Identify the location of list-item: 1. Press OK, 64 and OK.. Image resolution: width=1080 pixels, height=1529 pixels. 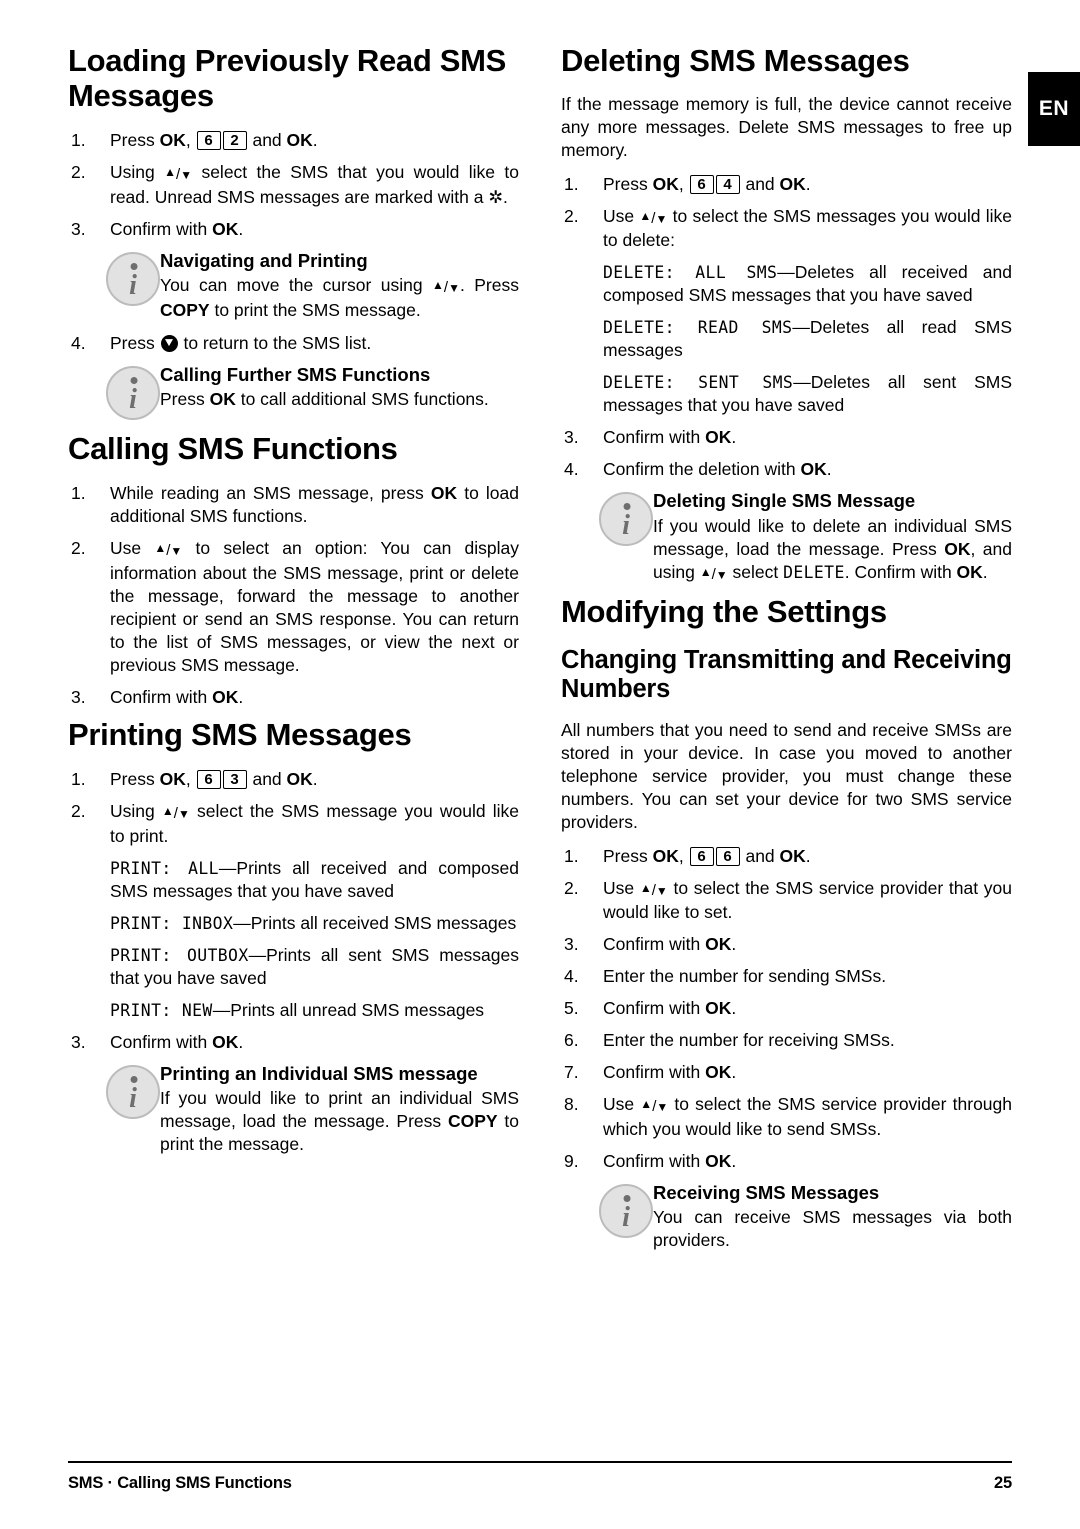
(786, 184).